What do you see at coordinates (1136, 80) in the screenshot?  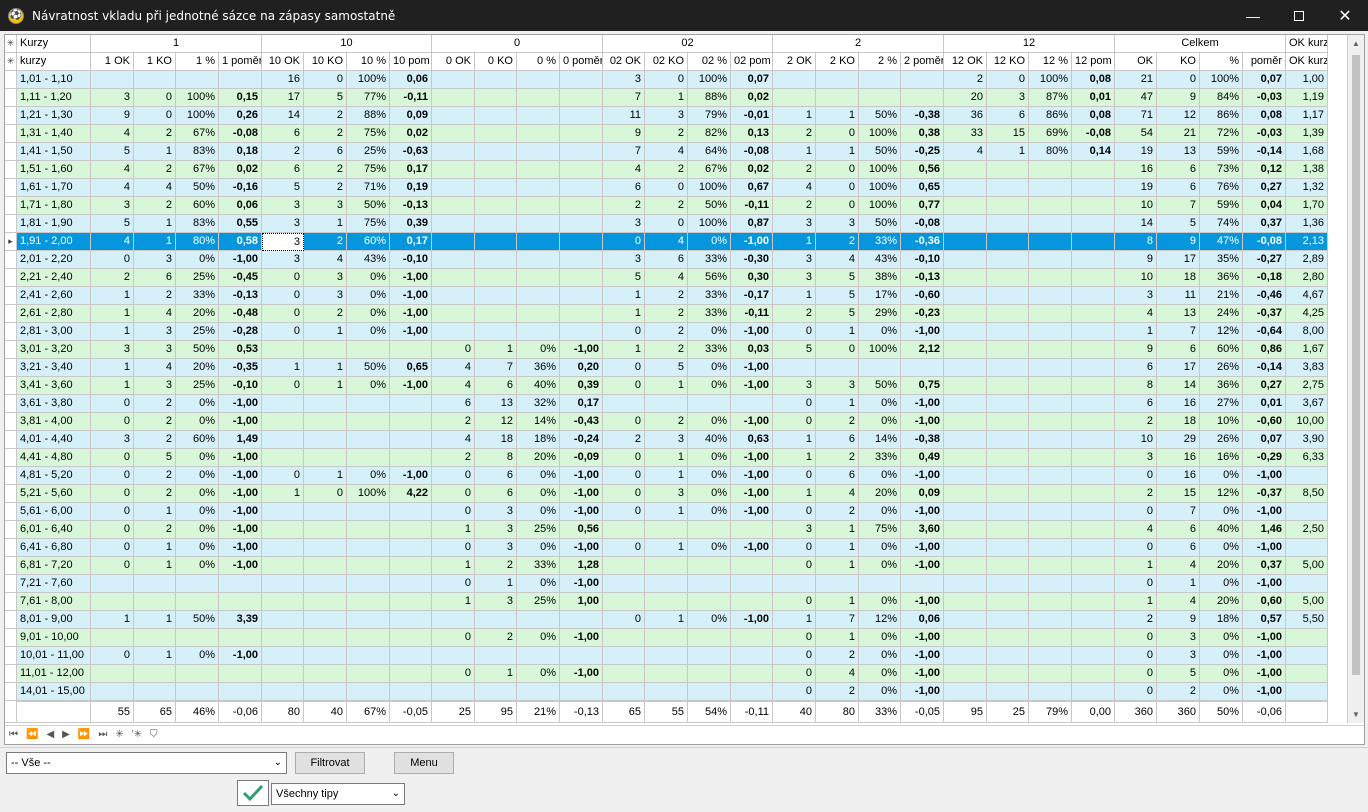 I see `table-cell: 21` at bounding box center [1136, 80].